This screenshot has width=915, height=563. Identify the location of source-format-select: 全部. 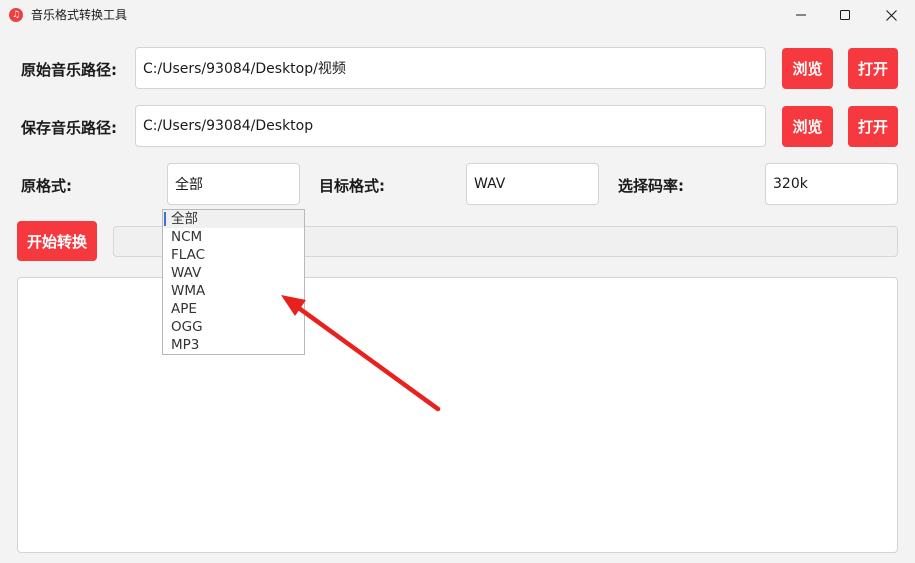
(233, 184).